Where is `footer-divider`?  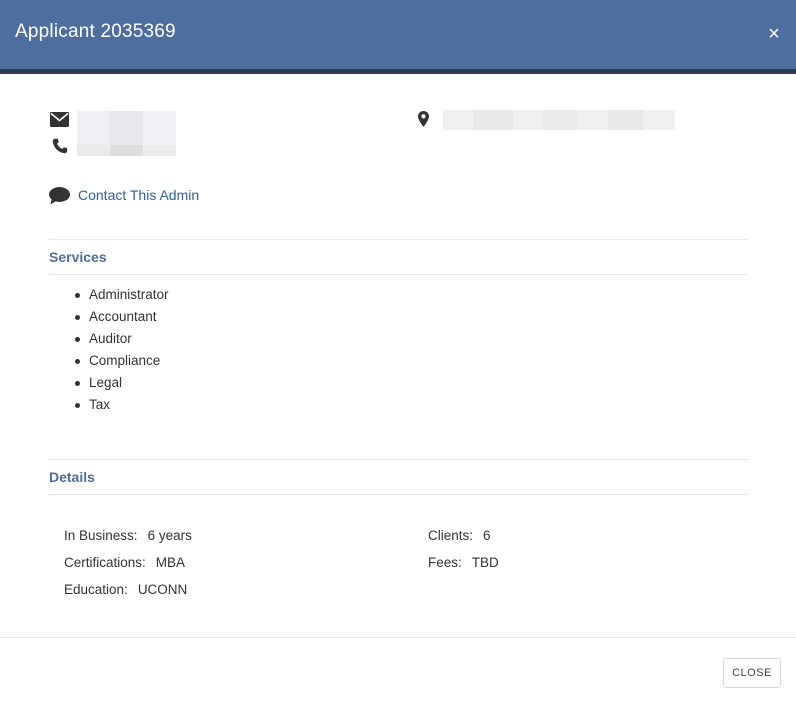 footer-divider is located at coordinates (398, 637).